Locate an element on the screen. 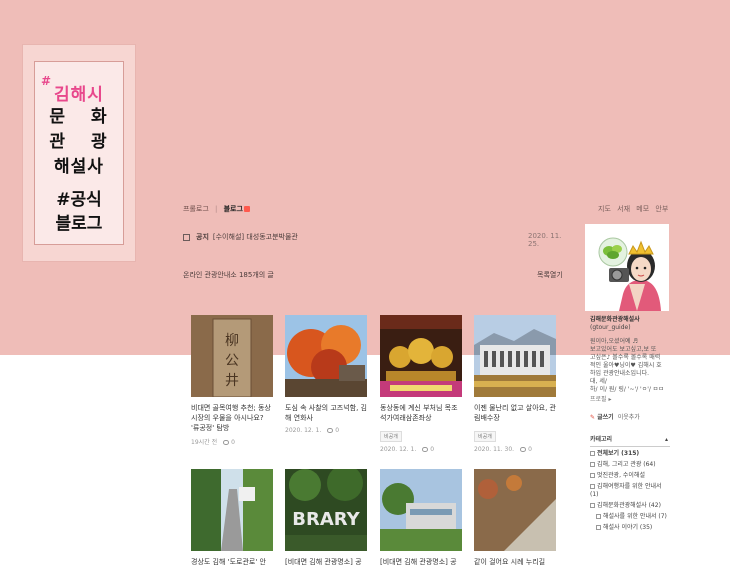 This screenshot has height=567, width=730. post-card: 경상도 김해 '도로관로' 안 is located at coordinates (232, 518).